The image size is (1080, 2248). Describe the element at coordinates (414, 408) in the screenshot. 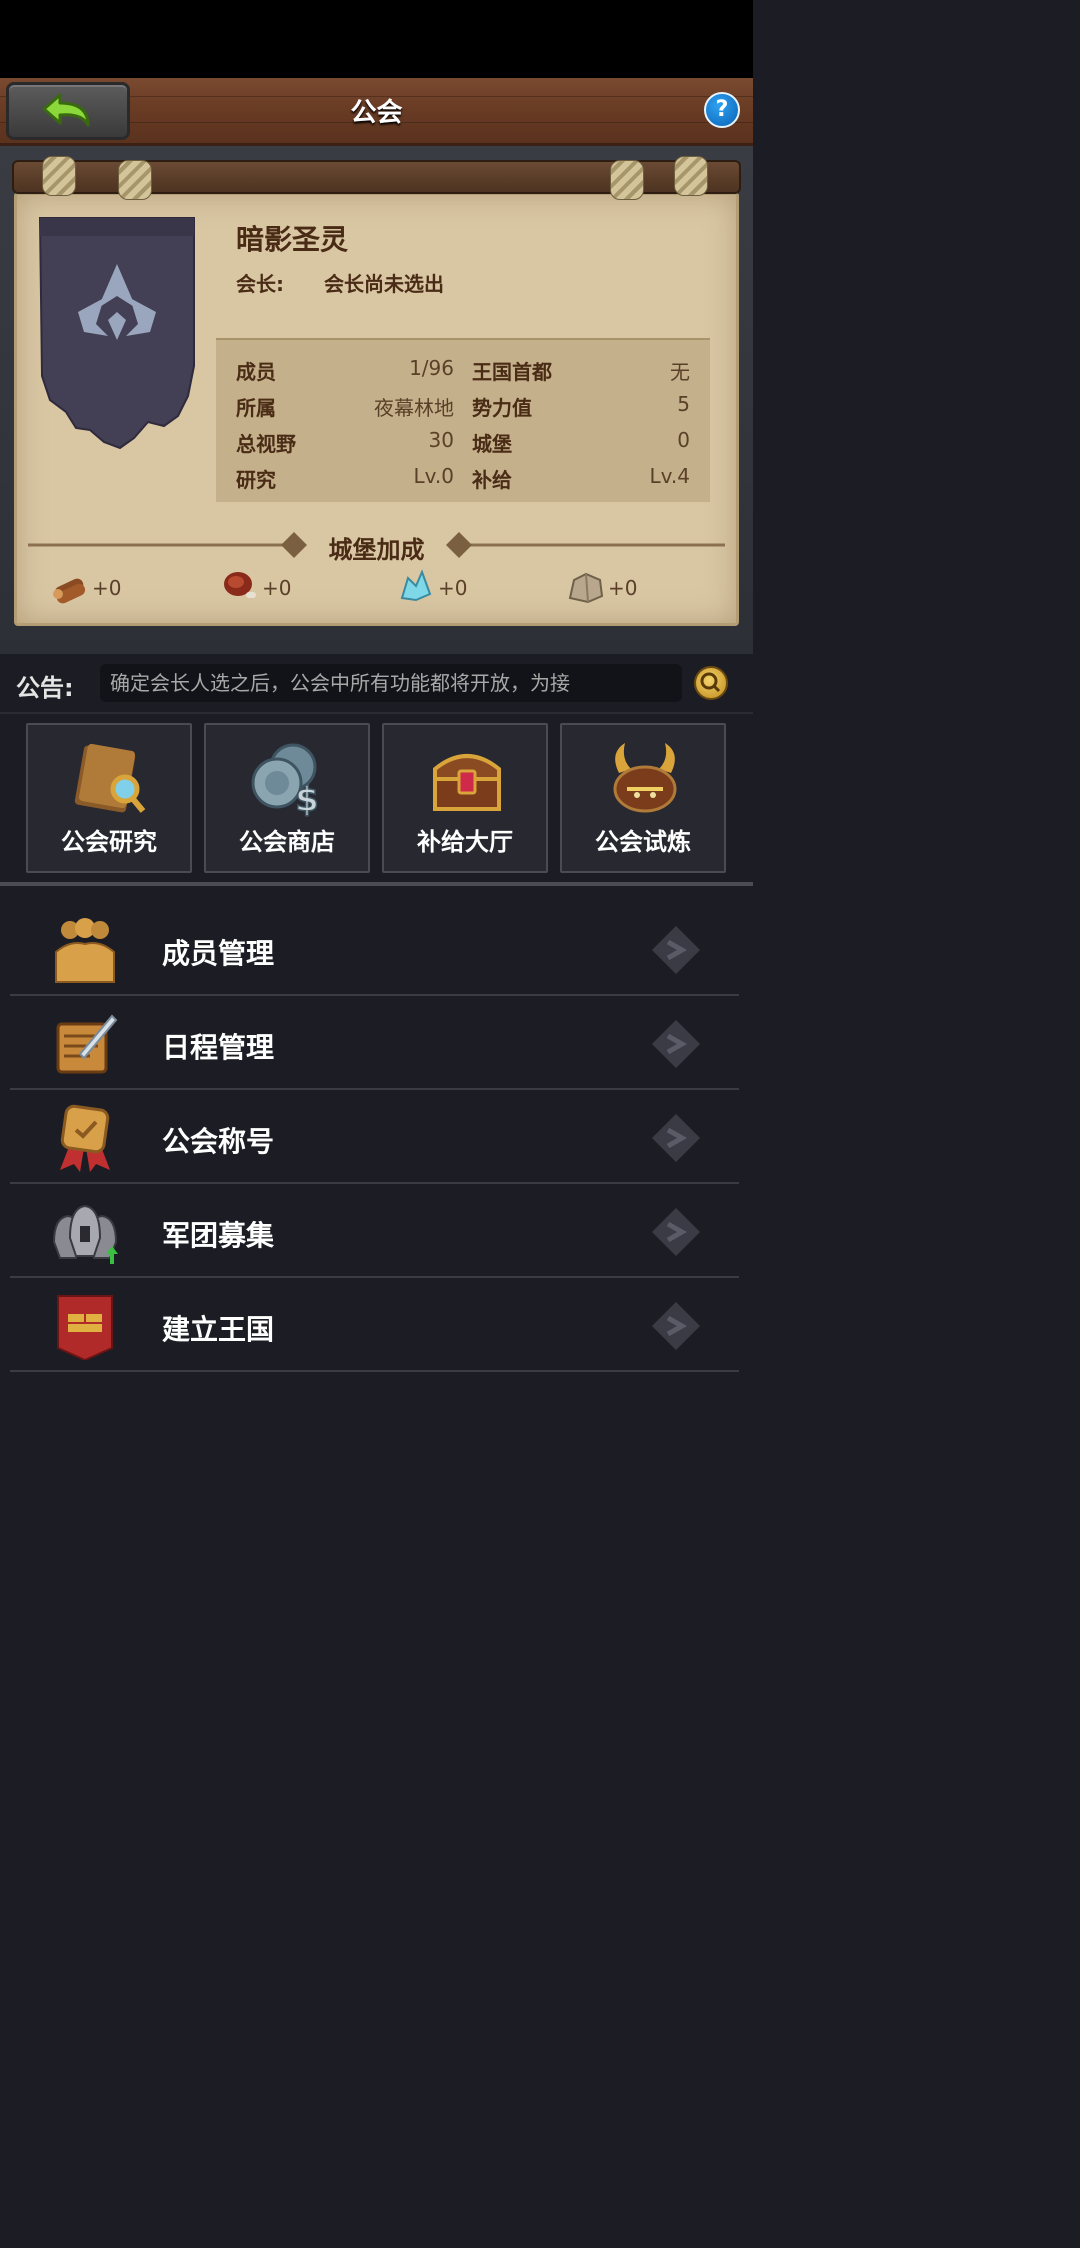

I see `region-value: 夜幕林地` at that location.